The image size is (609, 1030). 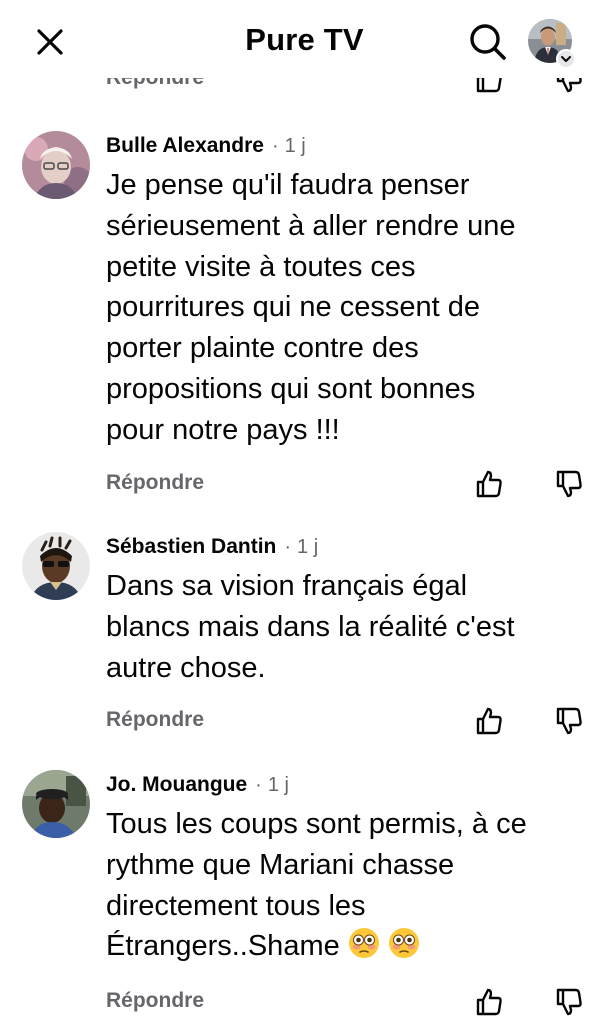 I want to click on comment-author: Jo. Mouangue, so click(x=176, y=785).